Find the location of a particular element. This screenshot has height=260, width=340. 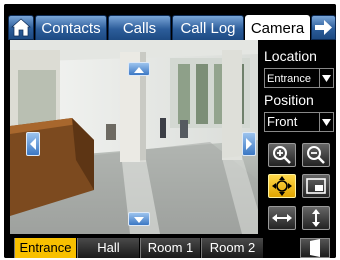

door-button is located at coordinates (315, 248).